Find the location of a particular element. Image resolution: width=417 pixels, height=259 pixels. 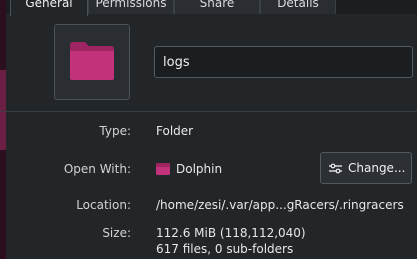

divider is located at coordinates (208, 111).